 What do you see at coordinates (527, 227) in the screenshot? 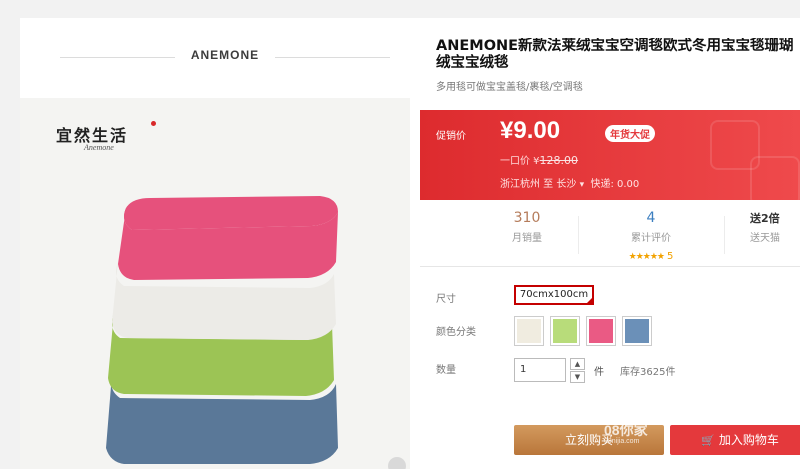
I see `monthly-sales: 310 月销量` at bounding box center [527, 227].